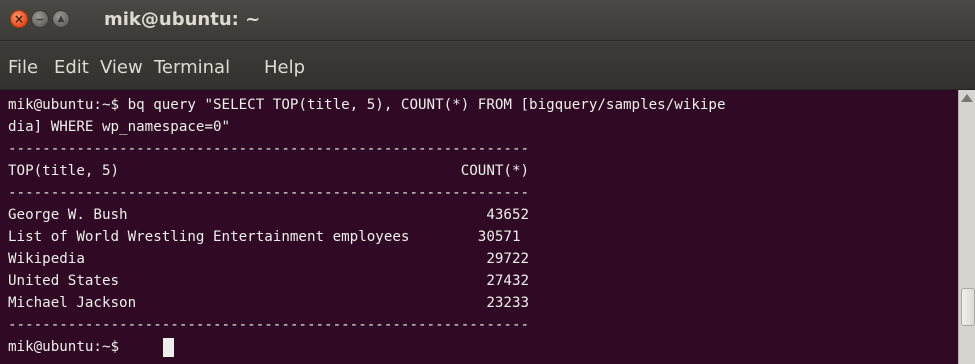 This screenshot has width=975, height=364. I want to click on terminal-line: dia] WHERE wp_namespace=0", so click(119, 127).